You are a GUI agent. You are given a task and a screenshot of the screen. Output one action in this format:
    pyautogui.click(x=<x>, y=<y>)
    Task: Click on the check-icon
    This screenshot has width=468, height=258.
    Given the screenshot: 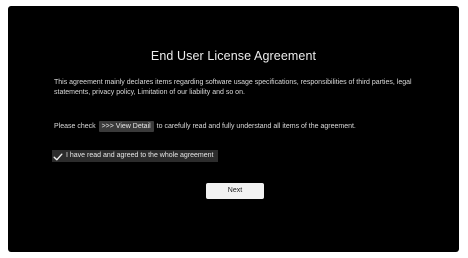 What is the action you would take?
    pyautogui.click(x=58, y=156)
    